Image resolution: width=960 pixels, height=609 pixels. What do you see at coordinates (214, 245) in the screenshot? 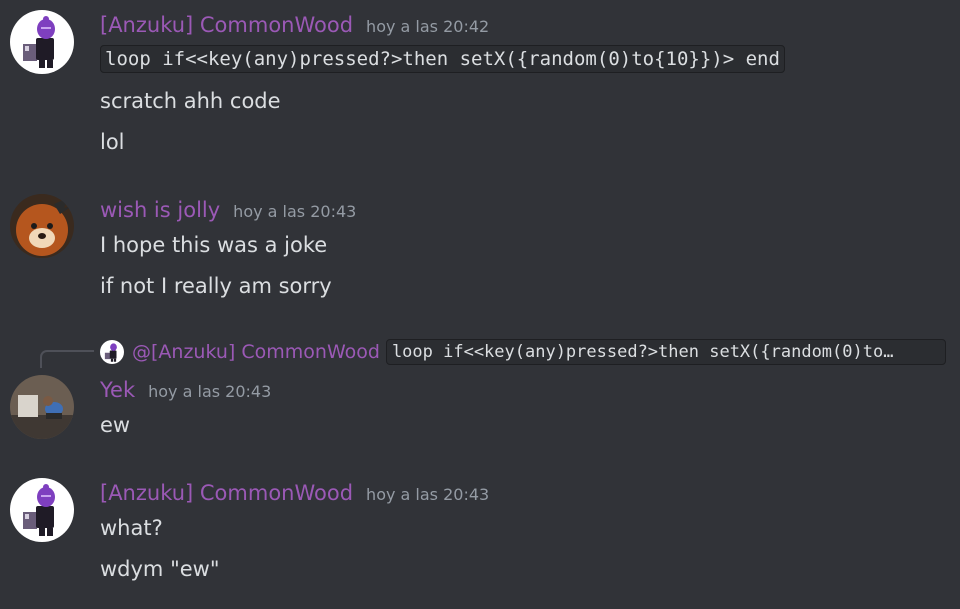
I see `message-line: I hope this was a joke` at bounding box center [214, 245].